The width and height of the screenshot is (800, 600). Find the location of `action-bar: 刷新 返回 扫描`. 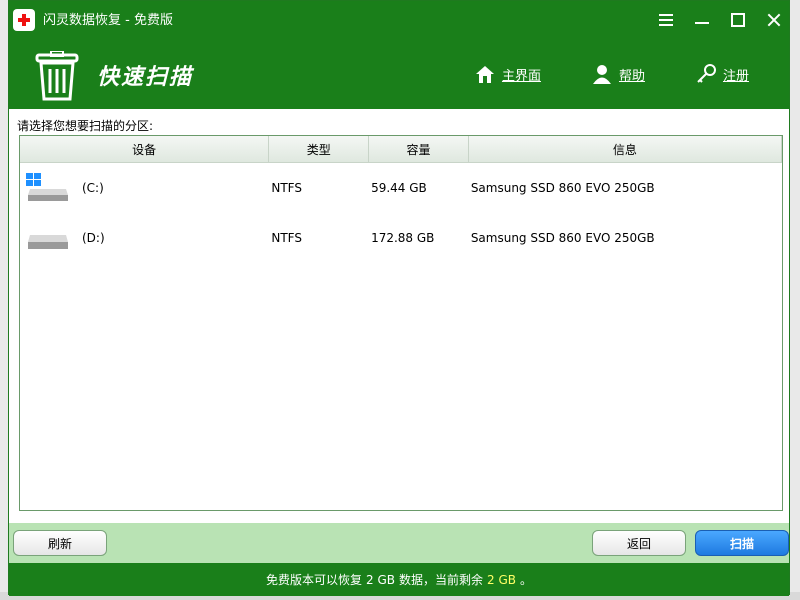

action-bar: 刷新 返回 扫描 is located at coordinates (399, 543).